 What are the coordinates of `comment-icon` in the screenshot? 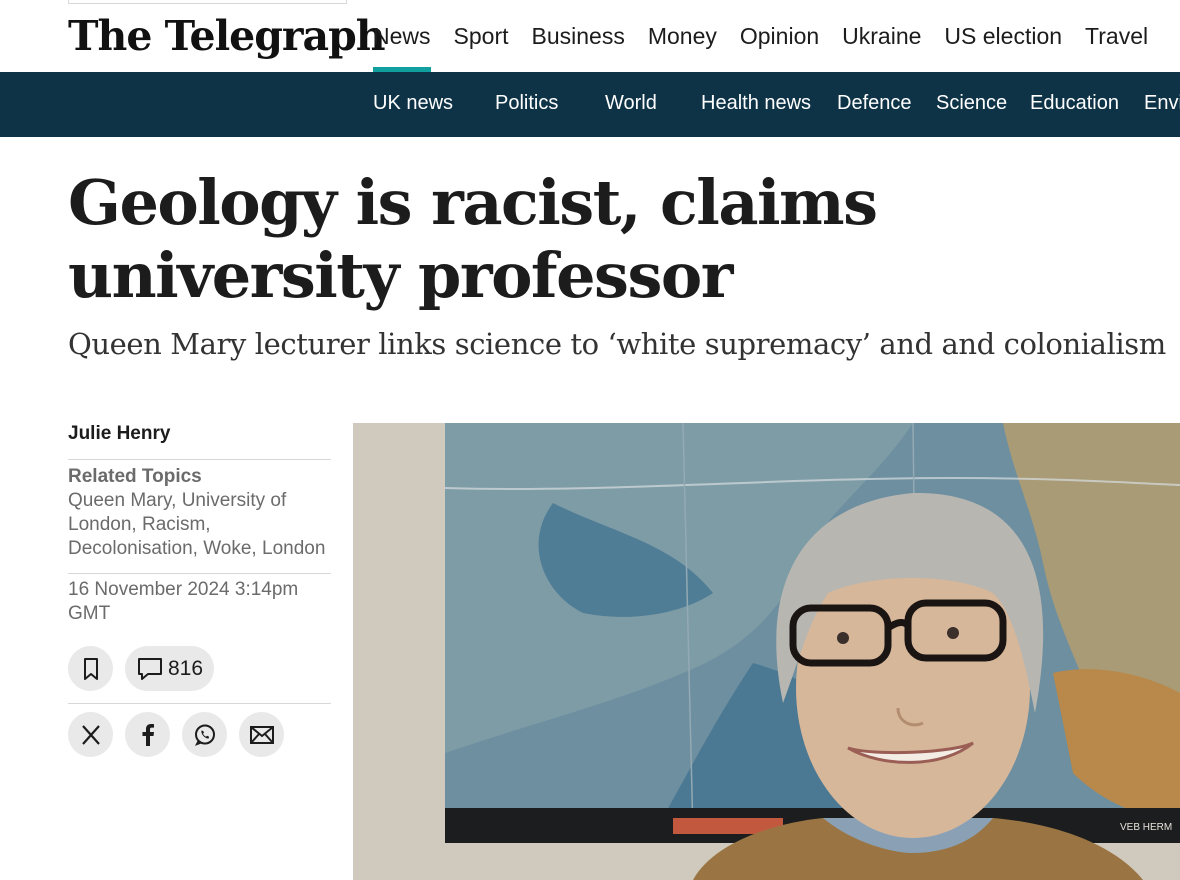 It's located at (150, 668).